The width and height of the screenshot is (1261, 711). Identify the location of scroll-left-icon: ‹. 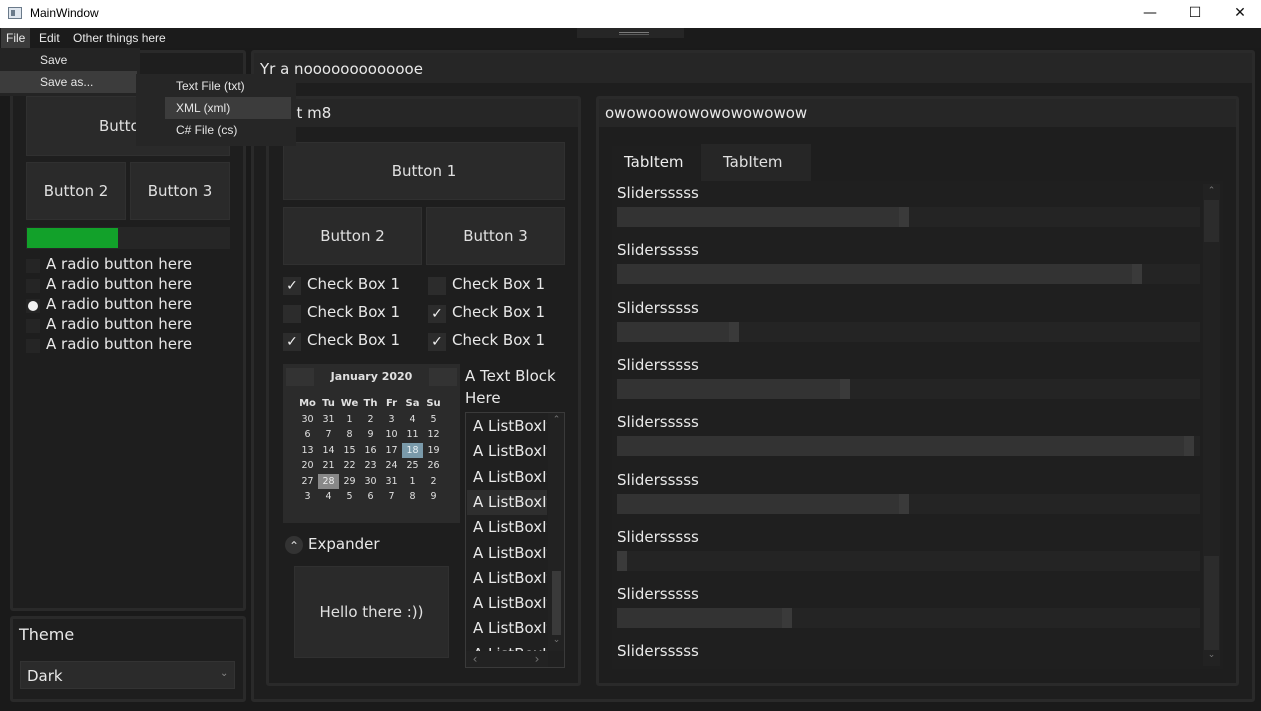
(475, 659).